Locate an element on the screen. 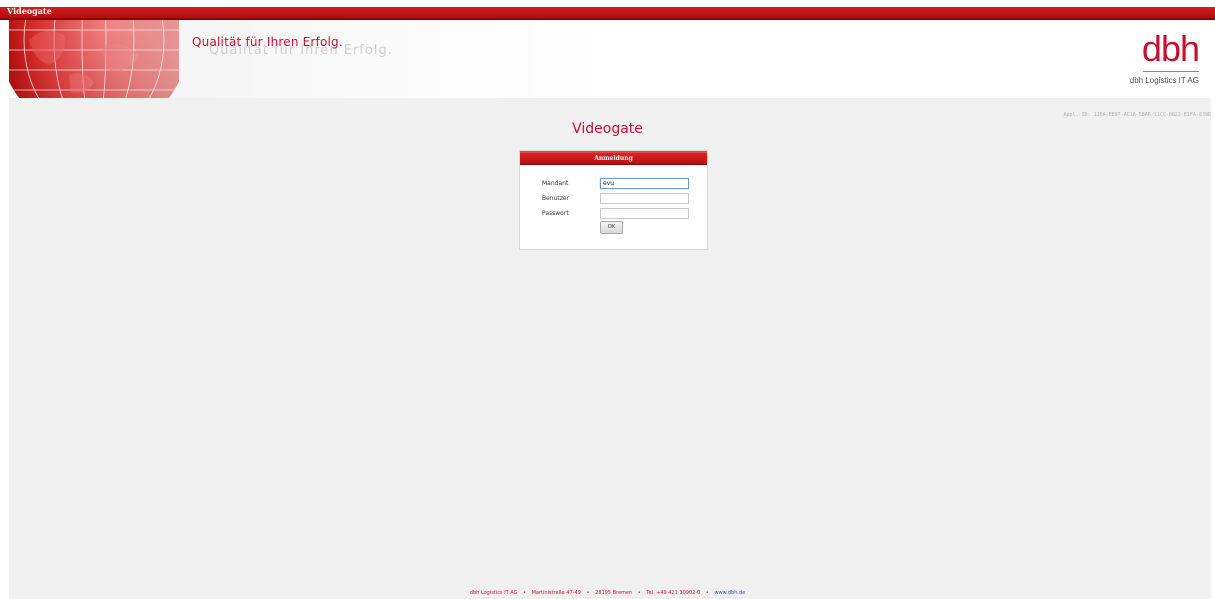  footer-city: 28195 Bremen is located at coordinates (614, 593).